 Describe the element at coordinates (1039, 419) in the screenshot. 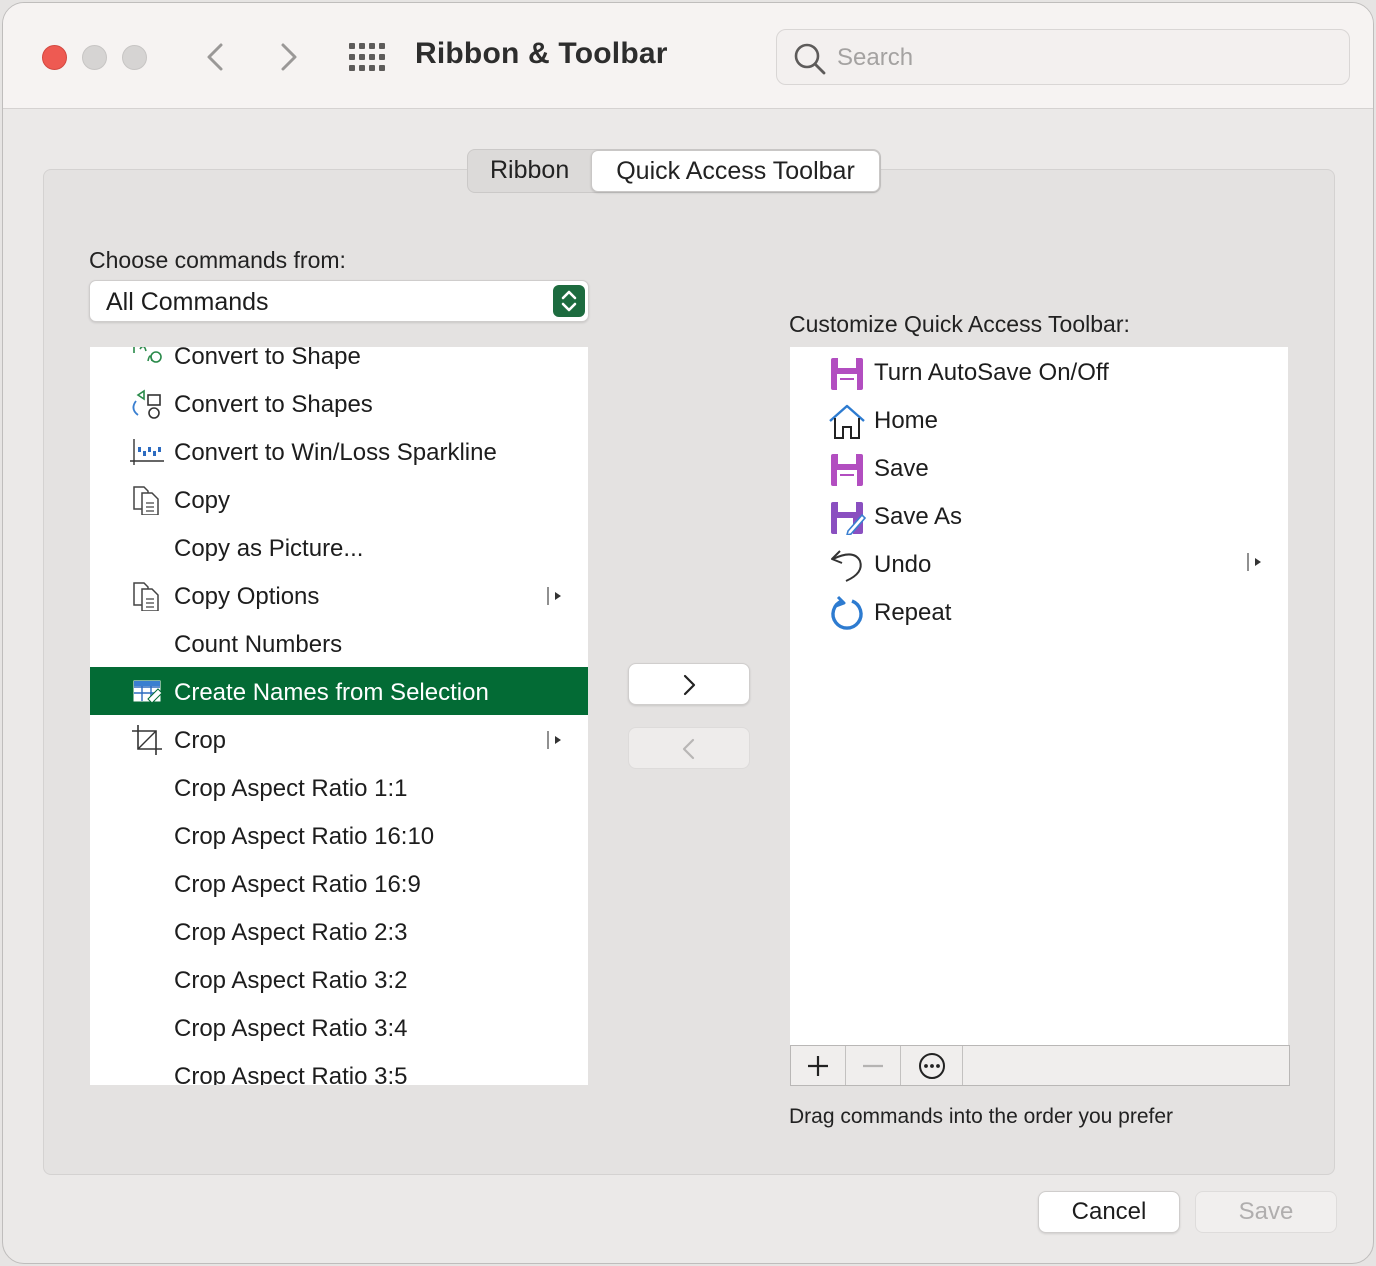

I see `list-item: Home` at that location.